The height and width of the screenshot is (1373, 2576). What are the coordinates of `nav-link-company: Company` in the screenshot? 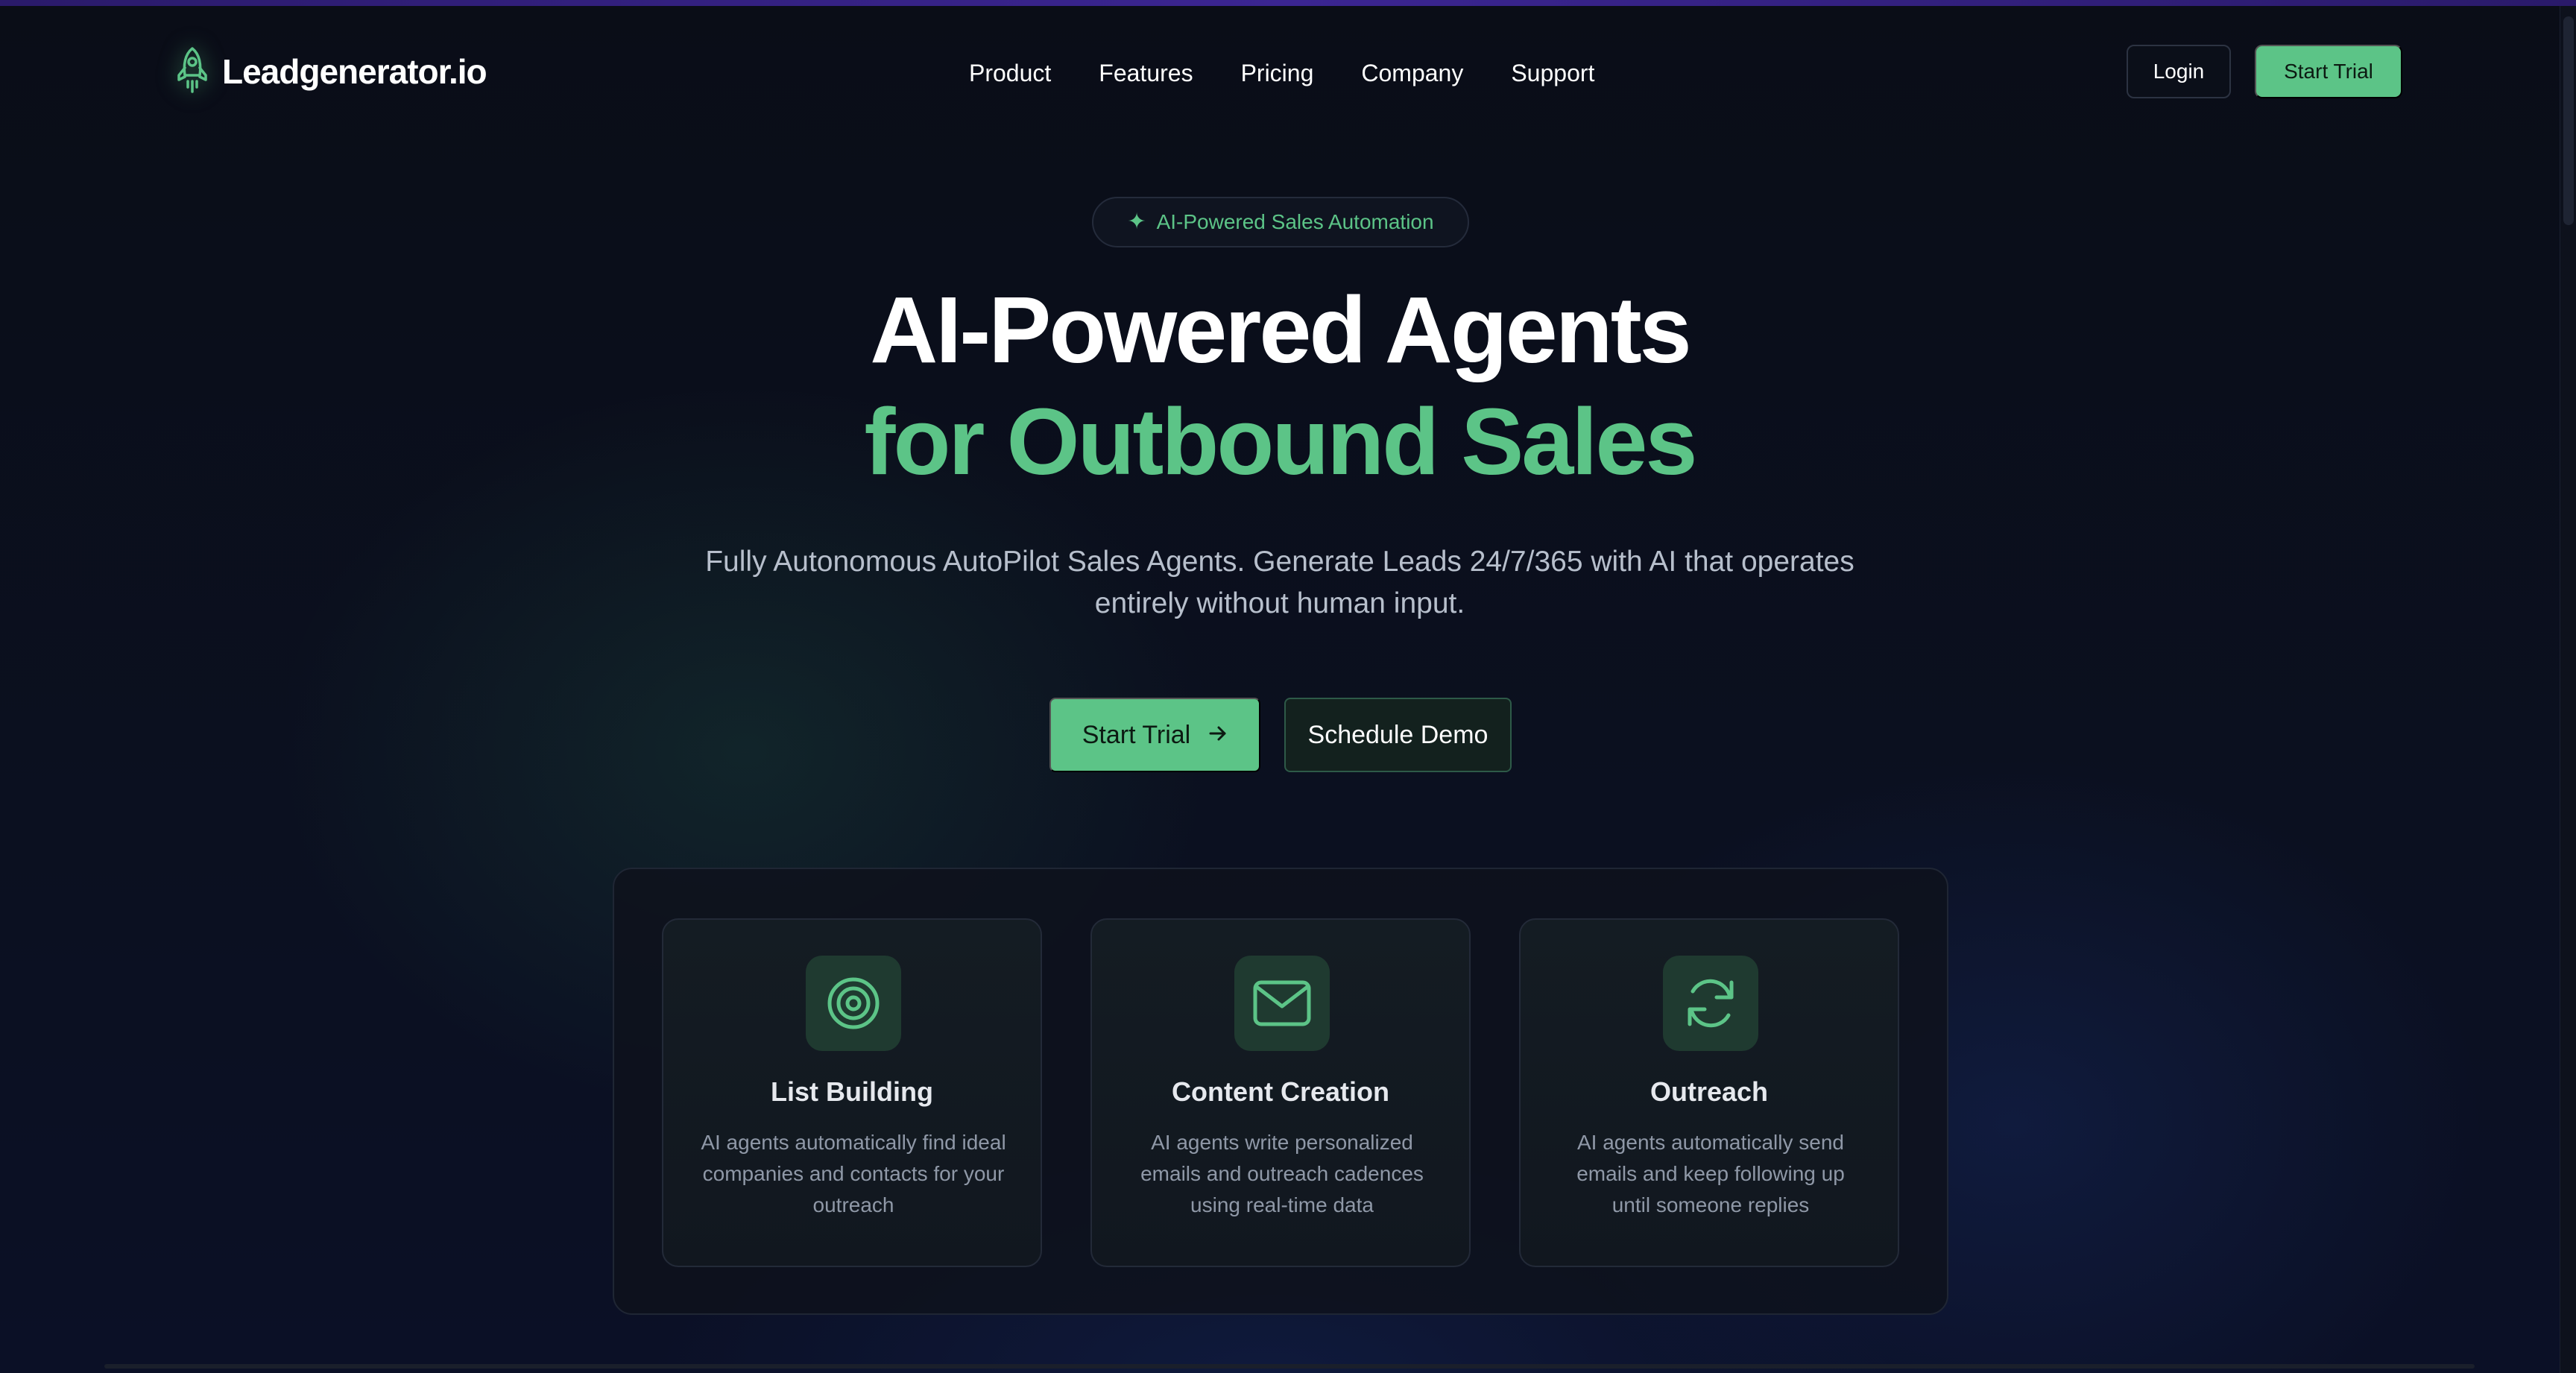 It's located at (1412, 73).